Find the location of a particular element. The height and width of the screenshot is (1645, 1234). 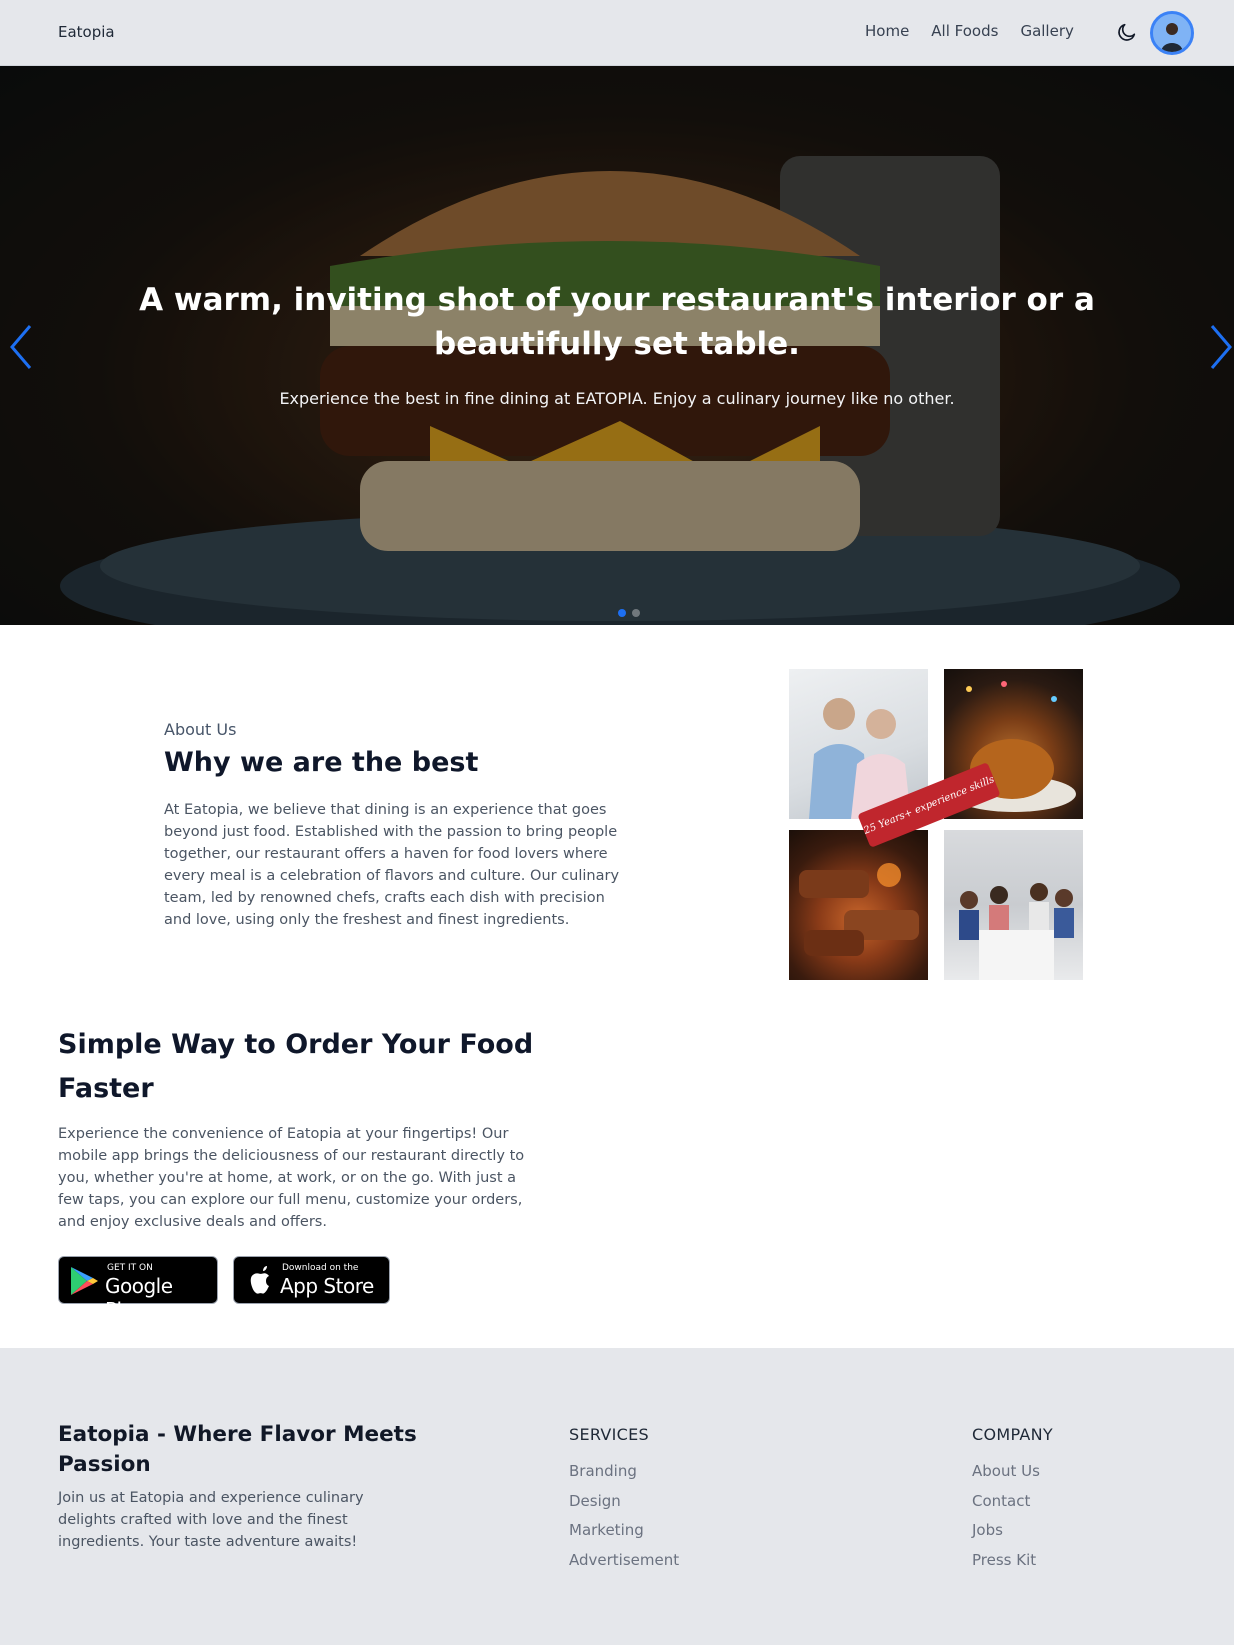

footer-link-marketing: Marketing is located at coordinates (624, 1536).